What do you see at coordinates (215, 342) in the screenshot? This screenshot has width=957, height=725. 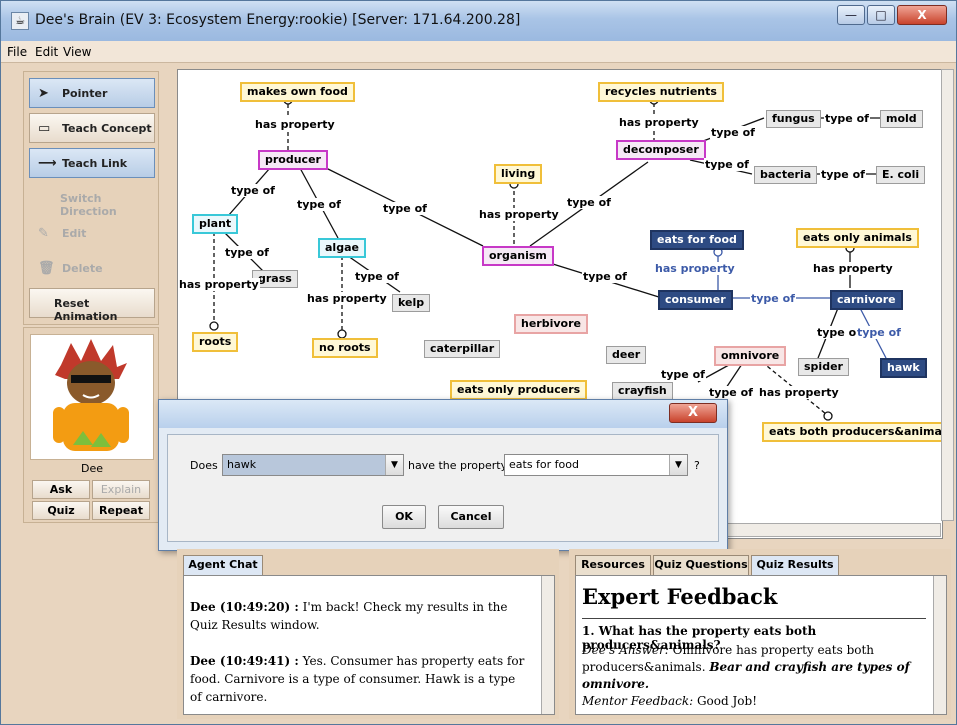 I see `node-roots: roots` at bounding box center [215, 342].